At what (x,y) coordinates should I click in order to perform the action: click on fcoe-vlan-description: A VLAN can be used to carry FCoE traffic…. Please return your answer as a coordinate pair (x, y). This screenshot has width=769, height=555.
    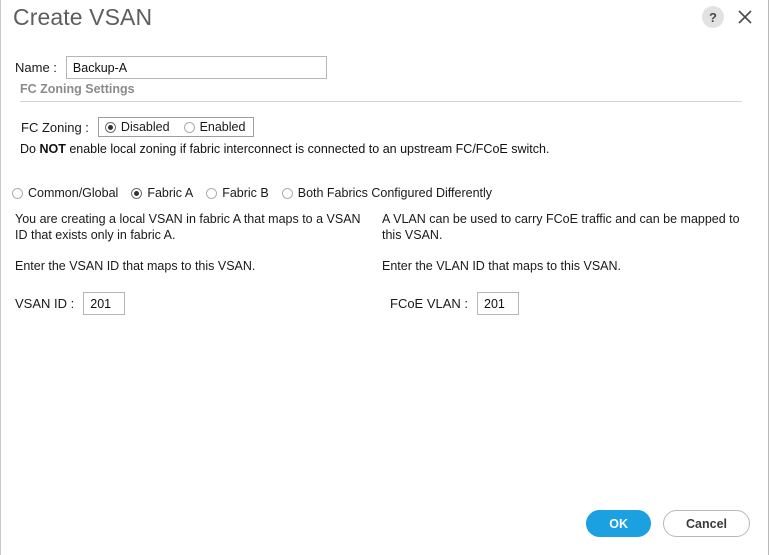
    Looking at the image, I should click on (561, 227).